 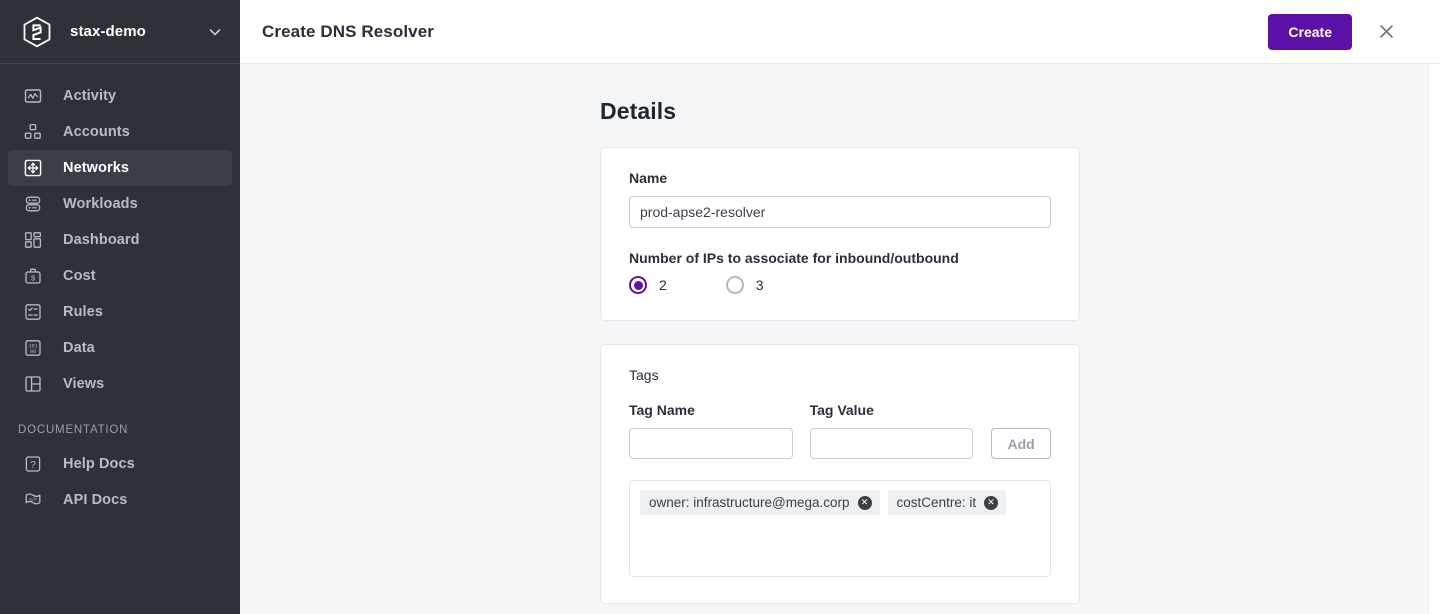 I want to click on sidebar-item-data: 101 00 Data, so click(x=120, y=348).